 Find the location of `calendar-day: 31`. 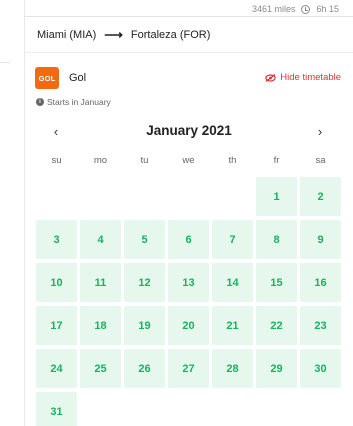

calendar-day: 31 is located at coordinates (56, 409).